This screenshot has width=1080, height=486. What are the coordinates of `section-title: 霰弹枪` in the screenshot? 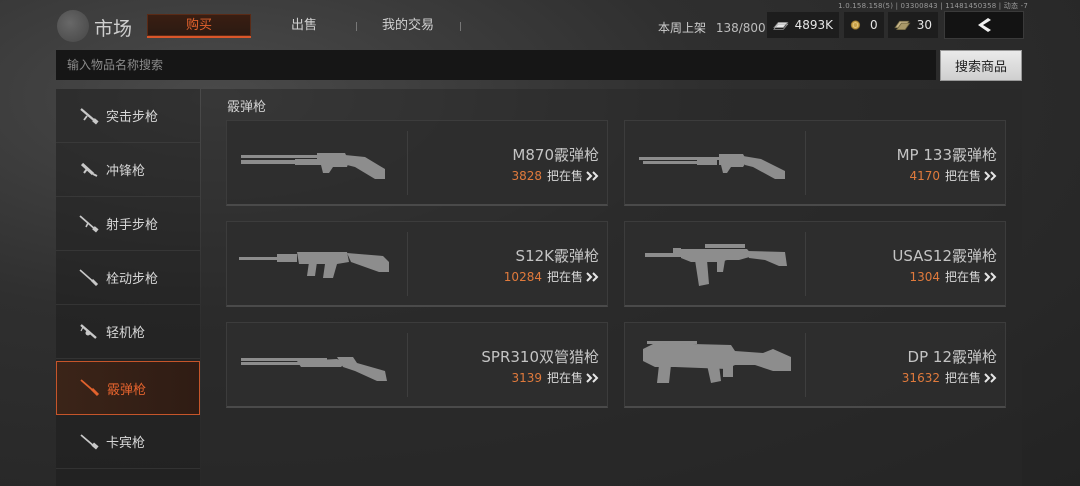 It's located at (247, 107).